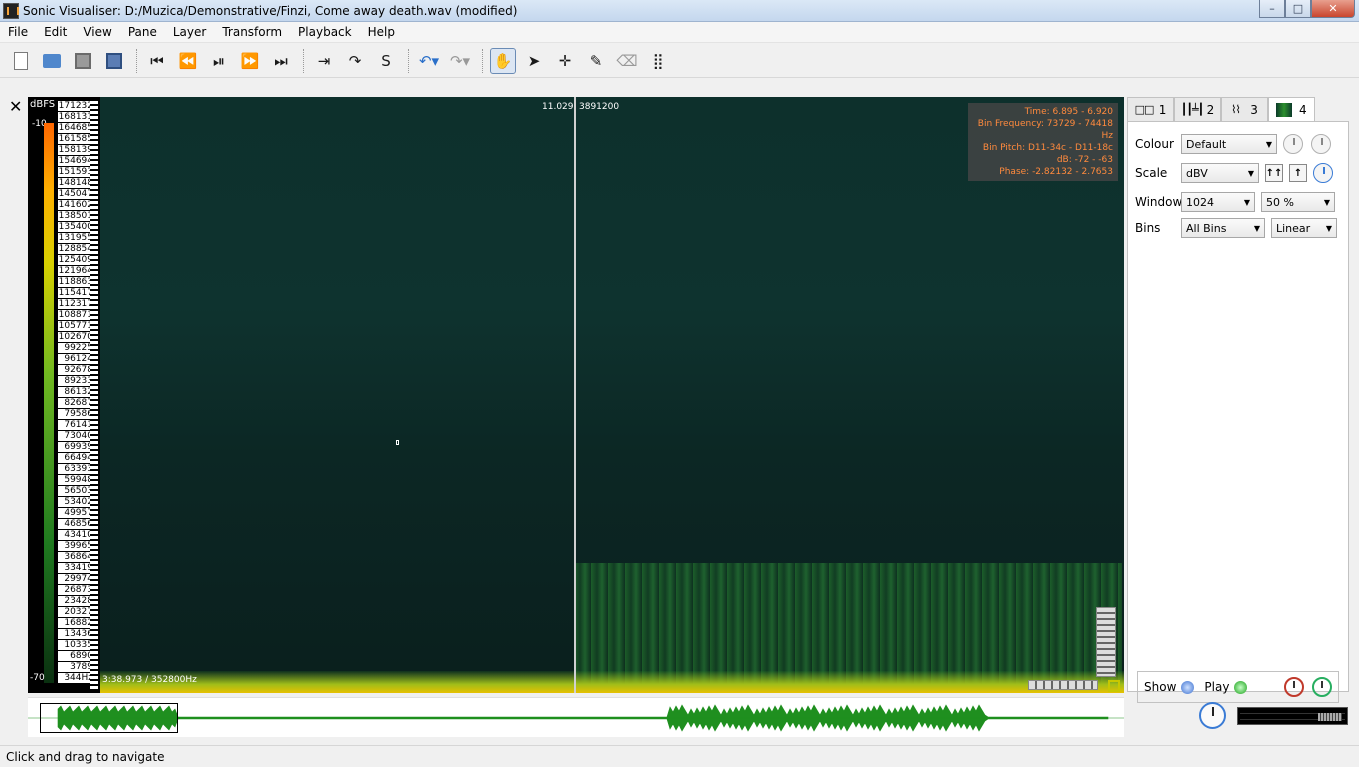  What do you see at coordinates (325, 32) in the screenshot?
I see `menu-playback: Playback` at bounding box center [325, 32].